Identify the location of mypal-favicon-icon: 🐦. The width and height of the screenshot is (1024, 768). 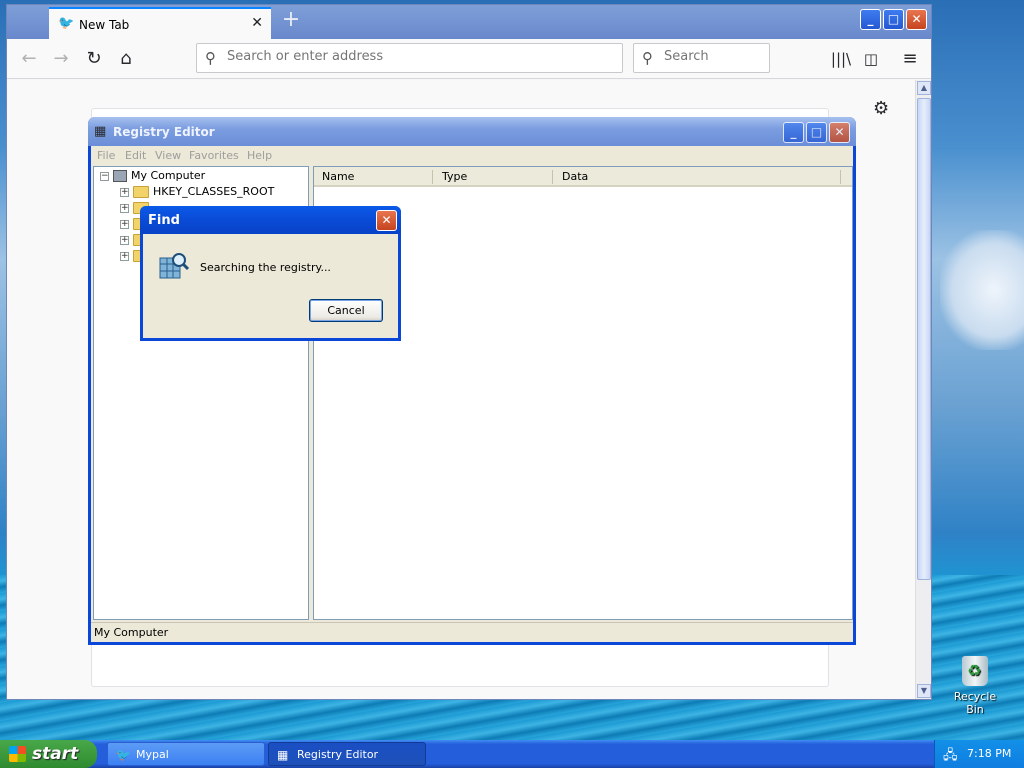
(66, 23).